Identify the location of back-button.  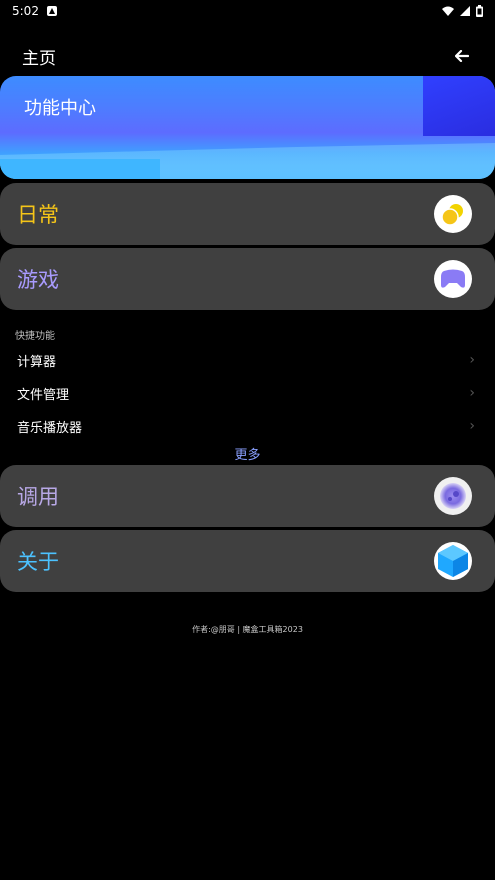
(462, 56).